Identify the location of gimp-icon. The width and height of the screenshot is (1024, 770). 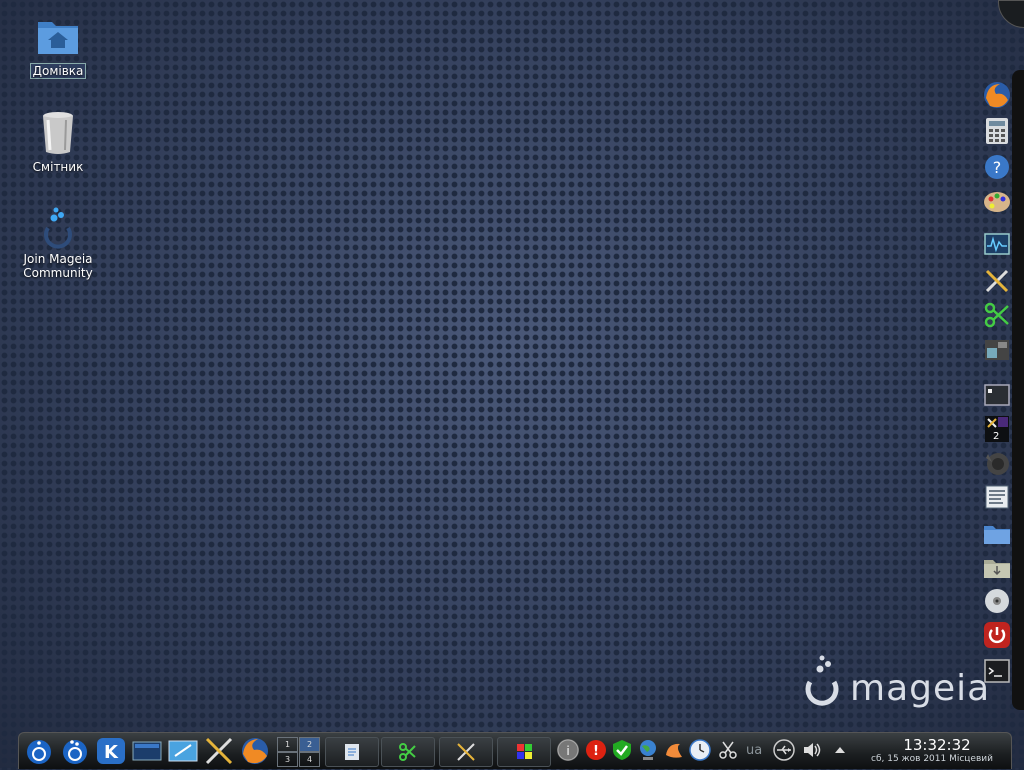
(997, 463).